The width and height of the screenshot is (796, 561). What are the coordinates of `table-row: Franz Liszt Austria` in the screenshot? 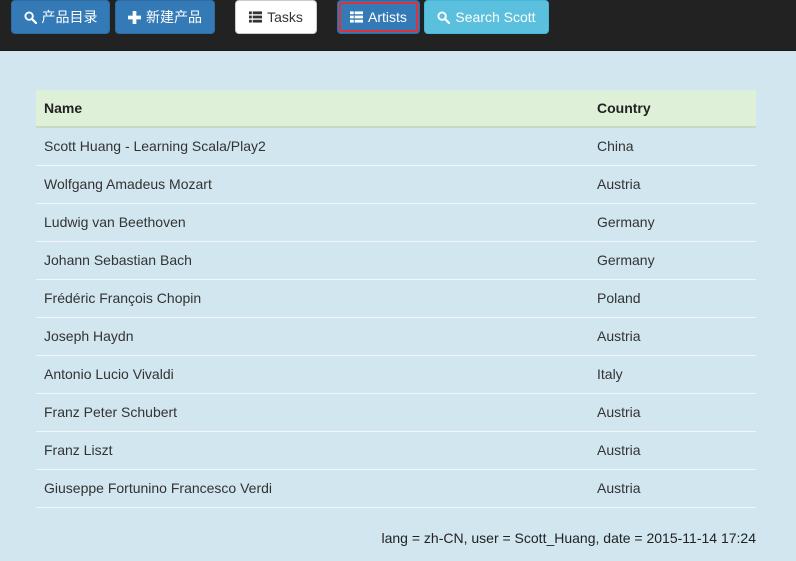 It's located at (396, 449).